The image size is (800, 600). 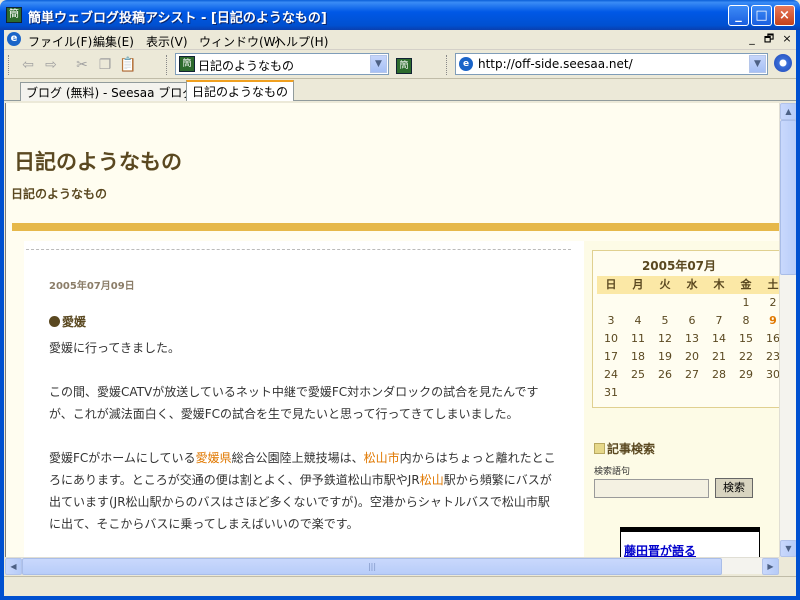 I want to click on window-title: 簡単ウェブログ投稿アシスト - [日記のようなもの], so click(x=177, y=18).